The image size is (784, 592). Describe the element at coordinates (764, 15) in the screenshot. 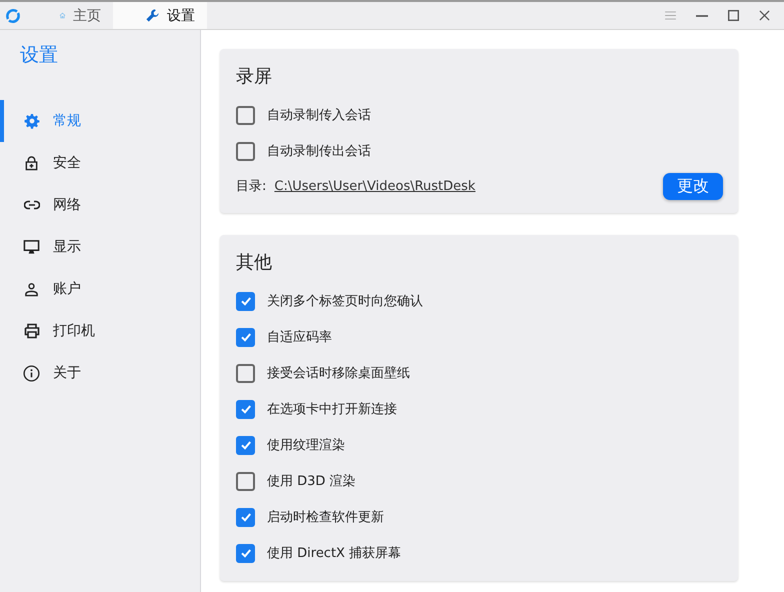

I see `close-icon` at that location.